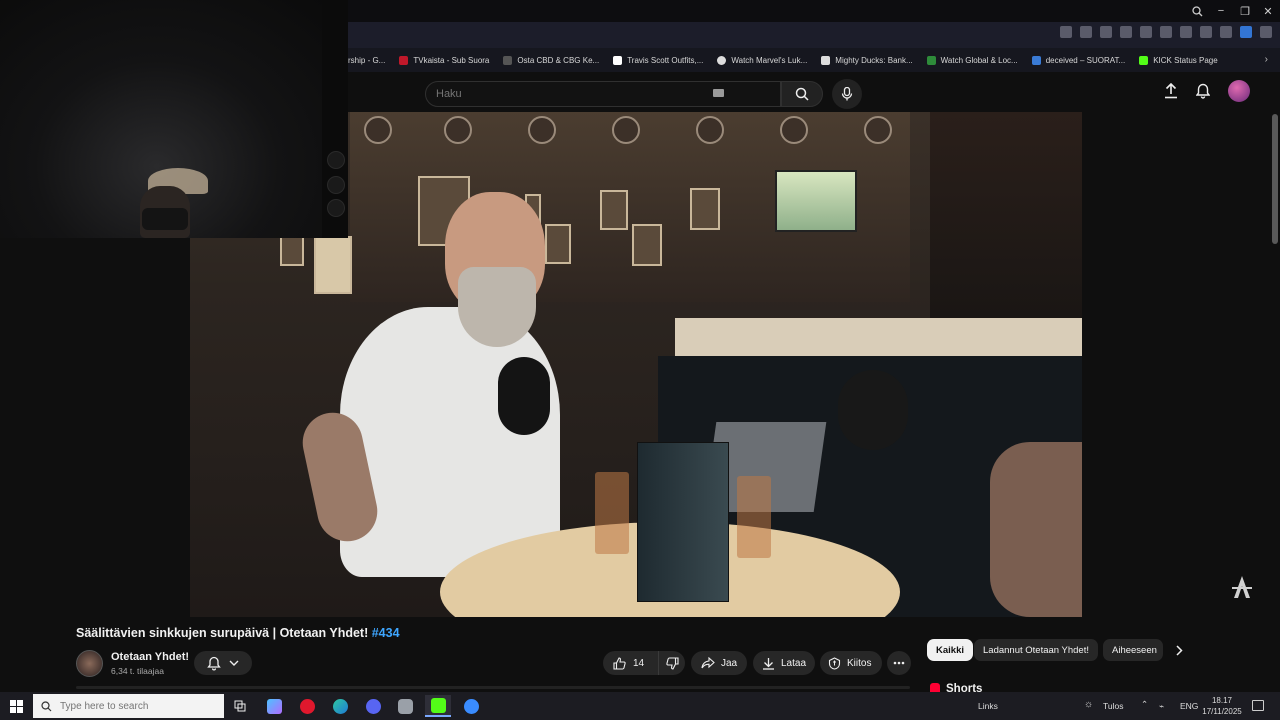 The width and height of the screenshot is (1280, 720). Describe the element at coordinates (174, 119) in the screenshot. I see `webcam-overlay` at that location.